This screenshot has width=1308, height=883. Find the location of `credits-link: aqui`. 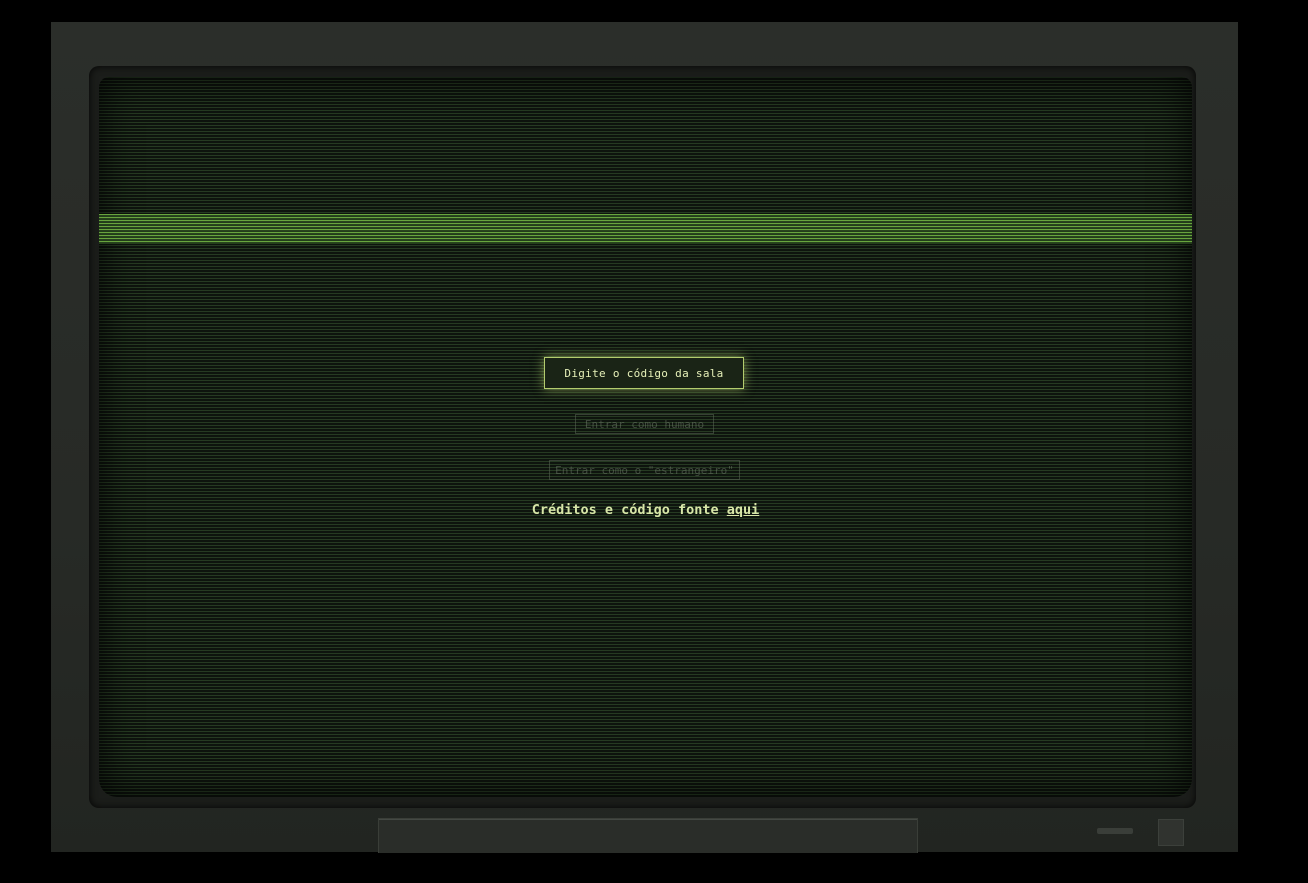

credits-link: aqui is located at coordinates (743, 510).